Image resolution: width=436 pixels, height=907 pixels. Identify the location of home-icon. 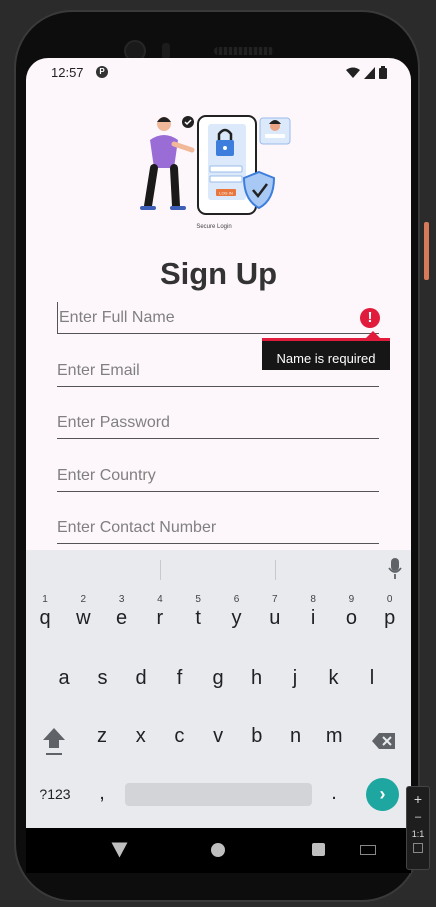
(218, 850).